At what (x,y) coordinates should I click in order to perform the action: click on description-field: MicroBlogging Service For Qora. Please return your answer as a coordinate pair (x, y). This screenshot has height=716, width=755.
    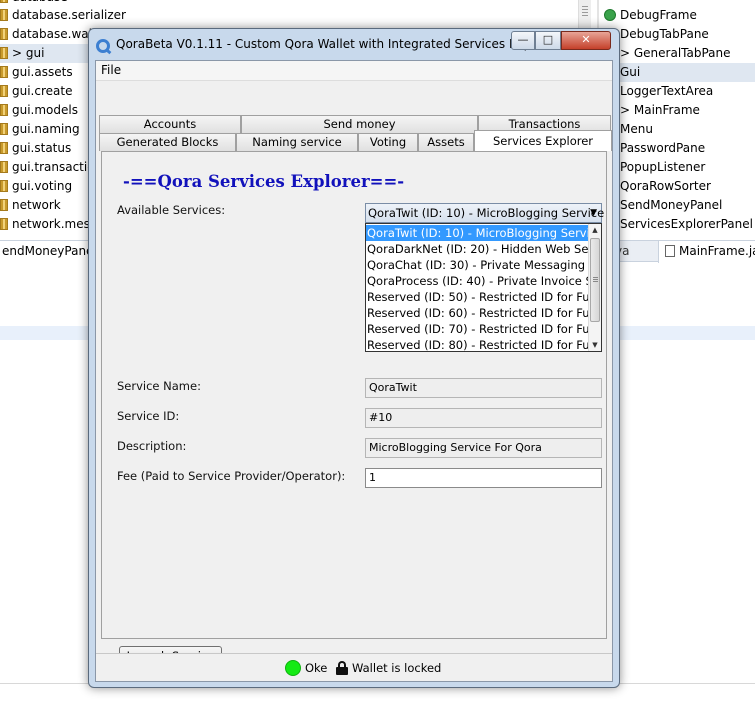
    Looking at the image, I should click on (483, 448).